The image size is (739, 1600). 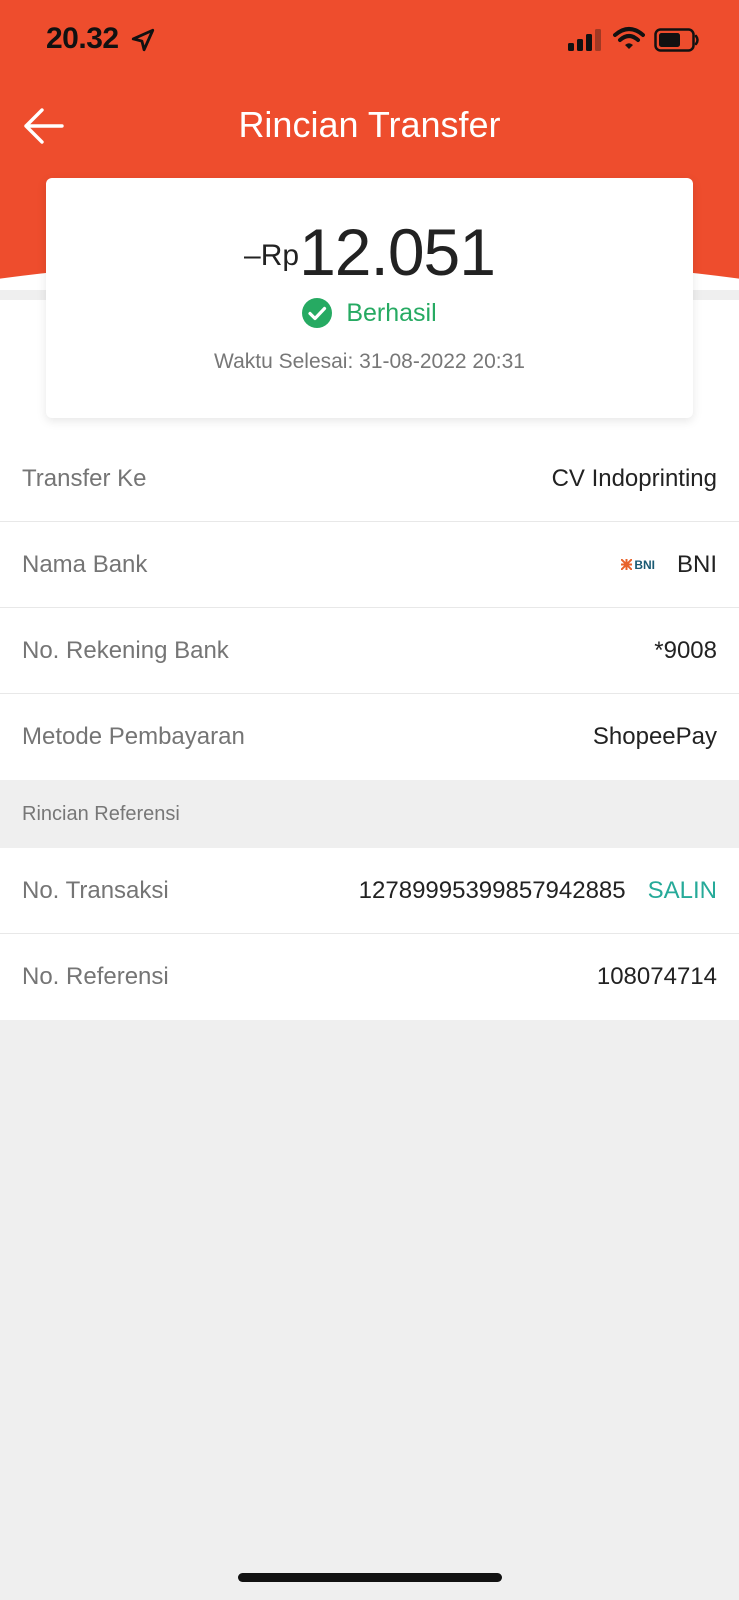 I want to click on transaction-number: 12789995399857942885, so click(x=492, y=890).